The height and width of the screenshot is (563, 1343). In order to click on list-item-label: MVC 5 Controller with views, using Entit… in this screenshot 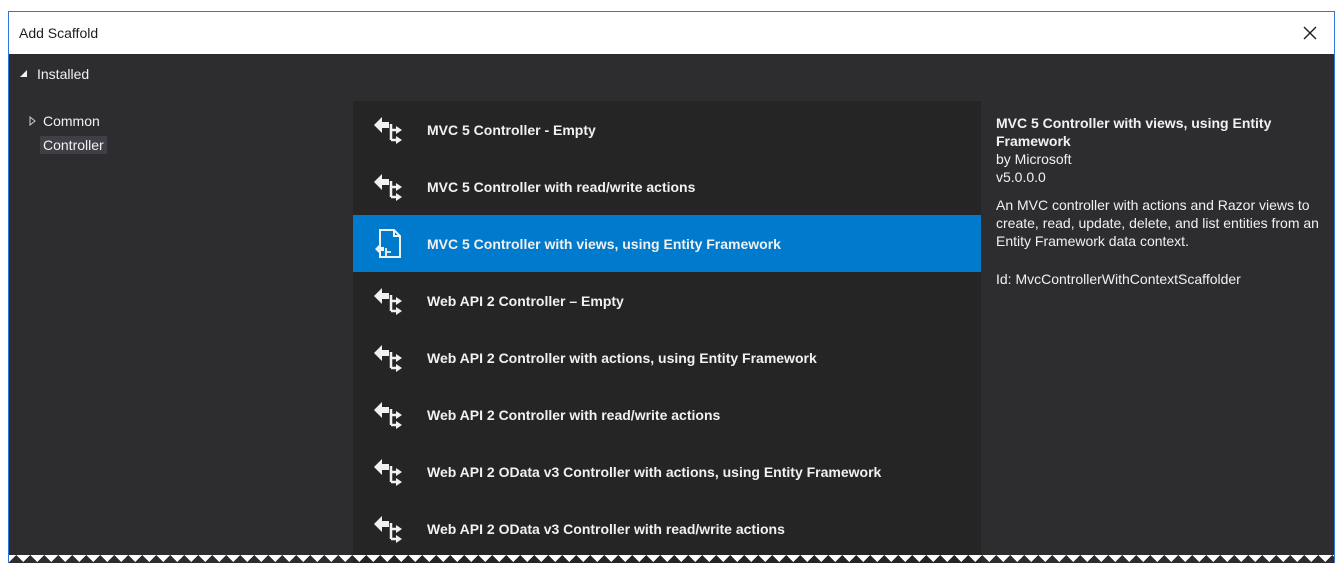, I will do `click(604, 243)`.